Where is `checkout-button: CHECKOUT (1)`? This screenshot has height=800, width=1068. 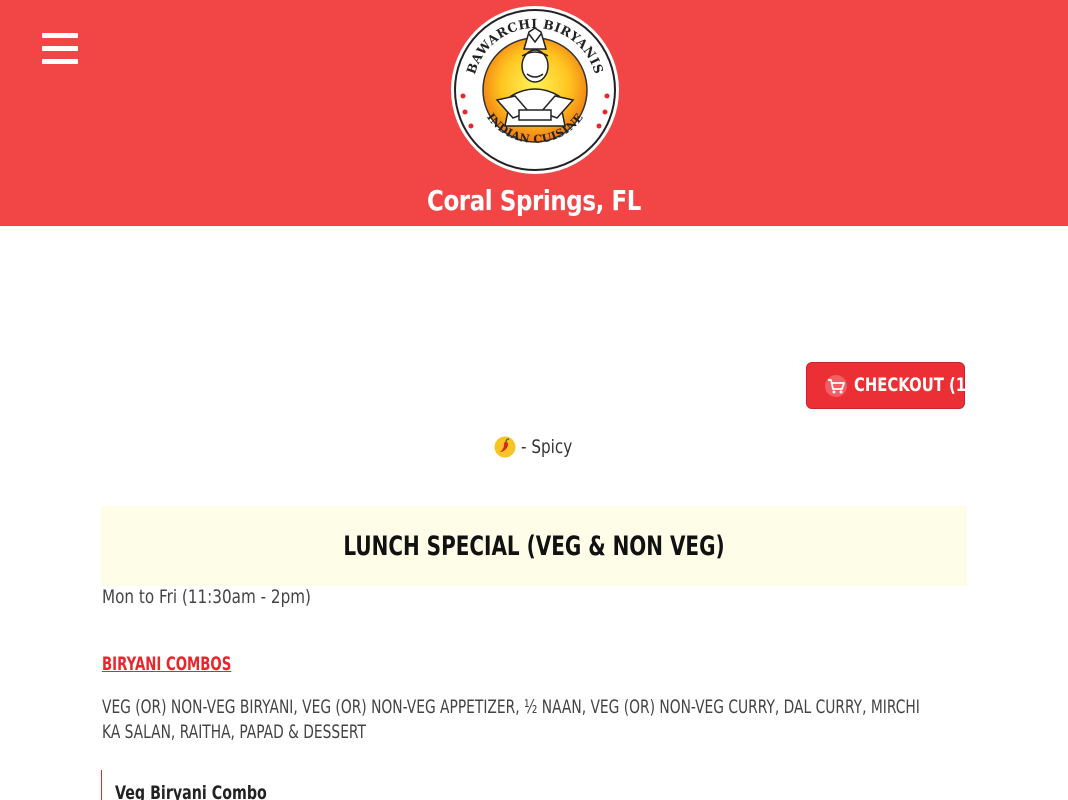 checkout-button: CHECKOUT (1) is located at coordinates (889, 385).